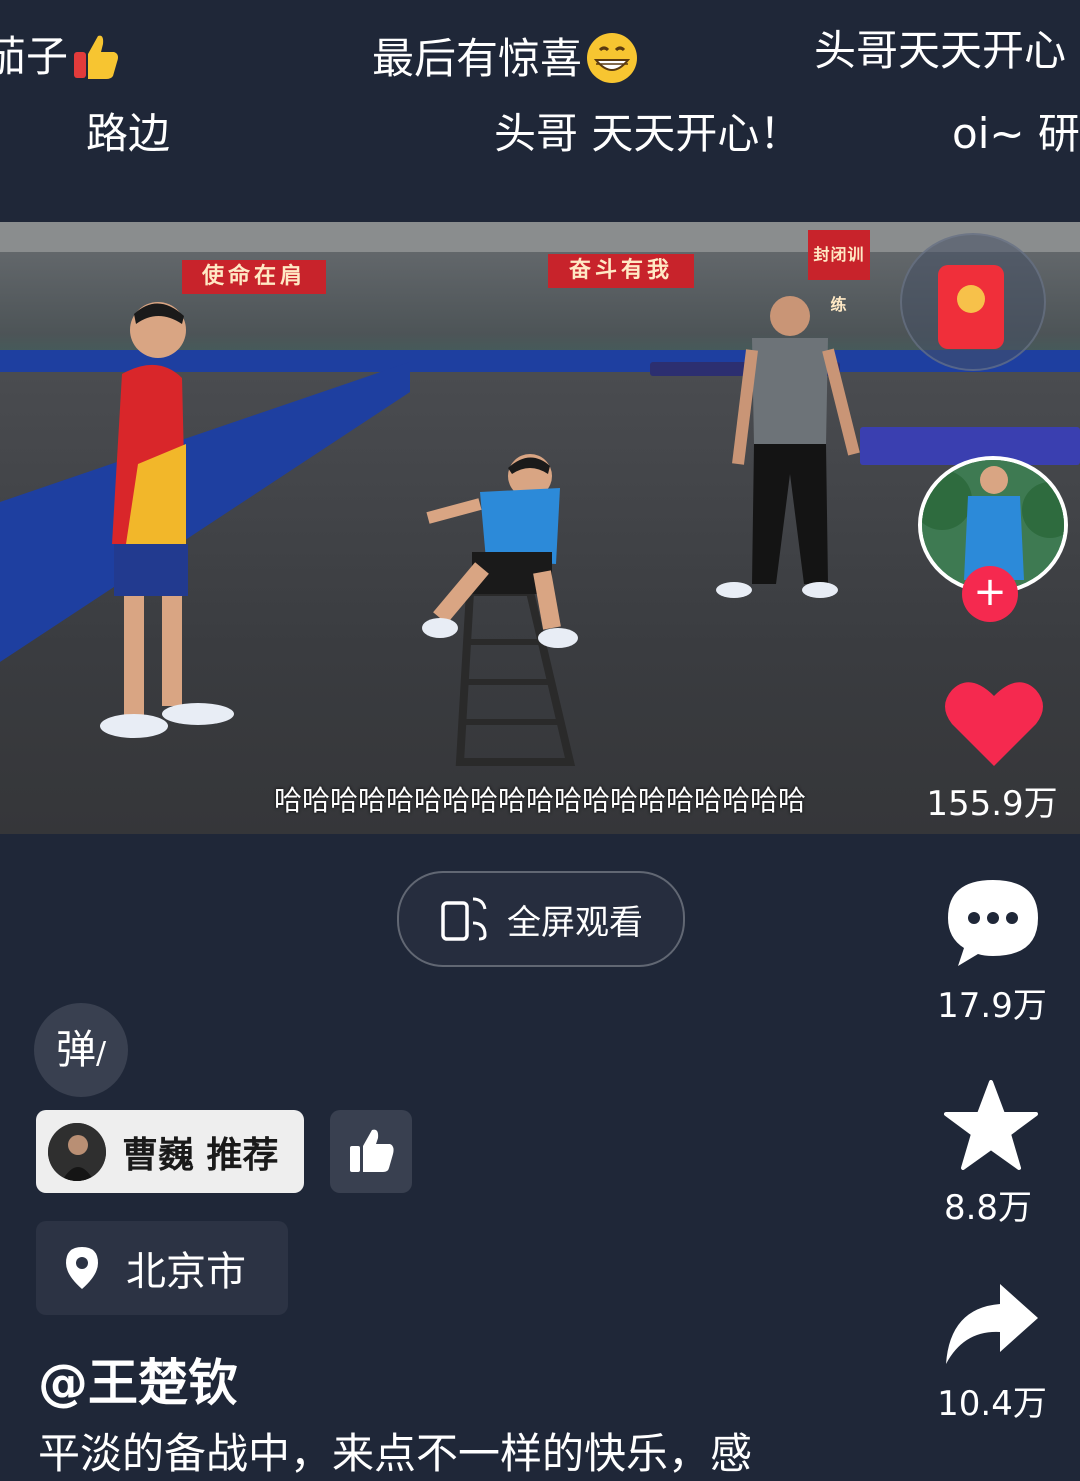 The height and width of the screenshot is (1481, 1080). What do you see at coordinates (788, 447) in the screenshot?
I see `video-coach` at bounding box center [788, 447].